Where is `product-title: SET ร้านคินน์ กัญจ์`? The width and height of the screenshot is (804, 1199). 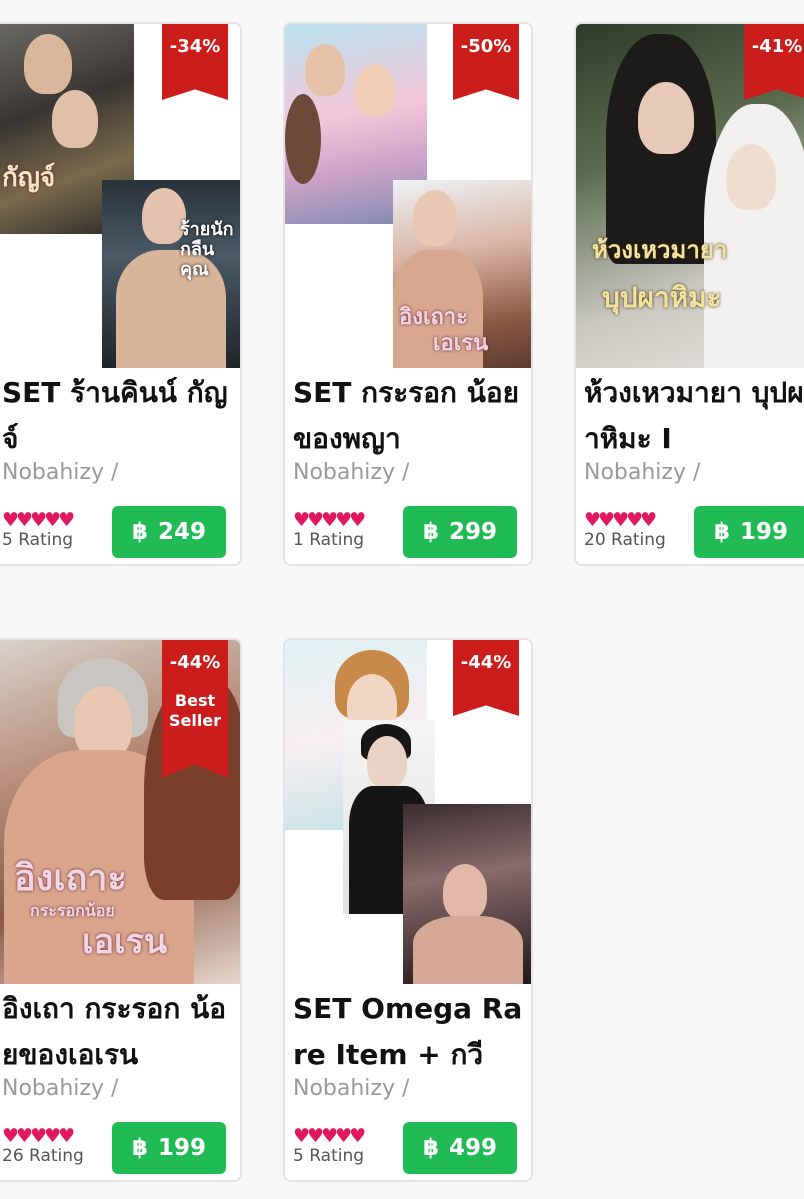
product-title: SET ร้านคินน์ กัญจ์ is located at coordinates (118, 416).